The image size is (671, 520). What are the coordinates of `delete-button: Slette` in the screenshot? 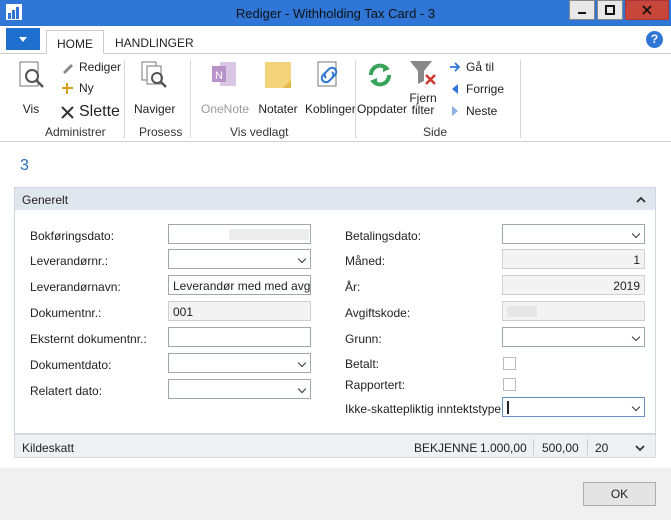 It's located at (90, 112).